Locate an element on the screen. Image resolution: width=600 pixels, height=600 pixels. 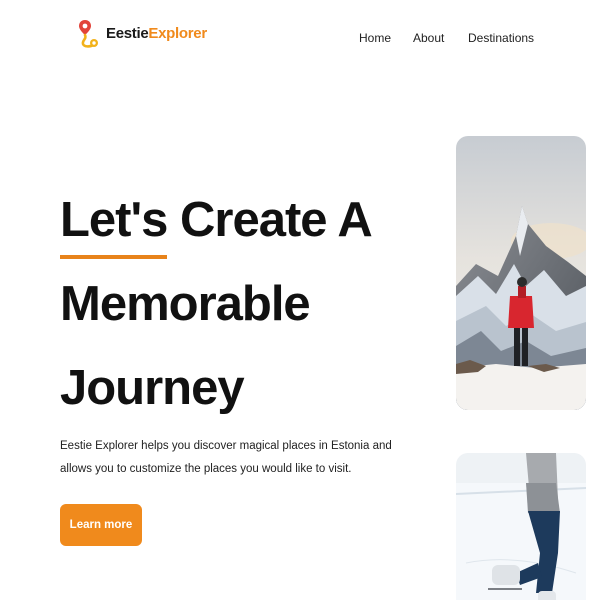
nav-home-link: Home is located at coordinates (375, 38).